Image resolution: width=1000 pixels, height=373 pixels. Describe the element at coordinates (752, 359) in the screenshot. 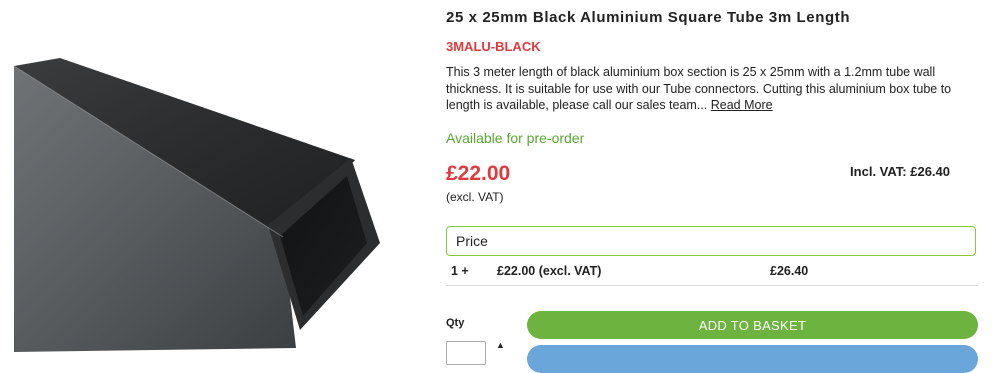

I see `secondary-action-button` at that location.